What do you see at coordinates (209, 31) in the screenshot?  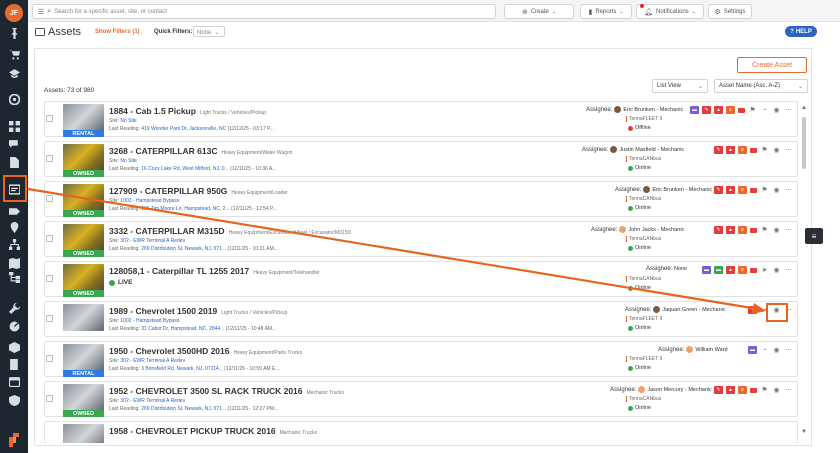 I see `quick-filters-select: None ⌄` at bounding box center [209, 31].